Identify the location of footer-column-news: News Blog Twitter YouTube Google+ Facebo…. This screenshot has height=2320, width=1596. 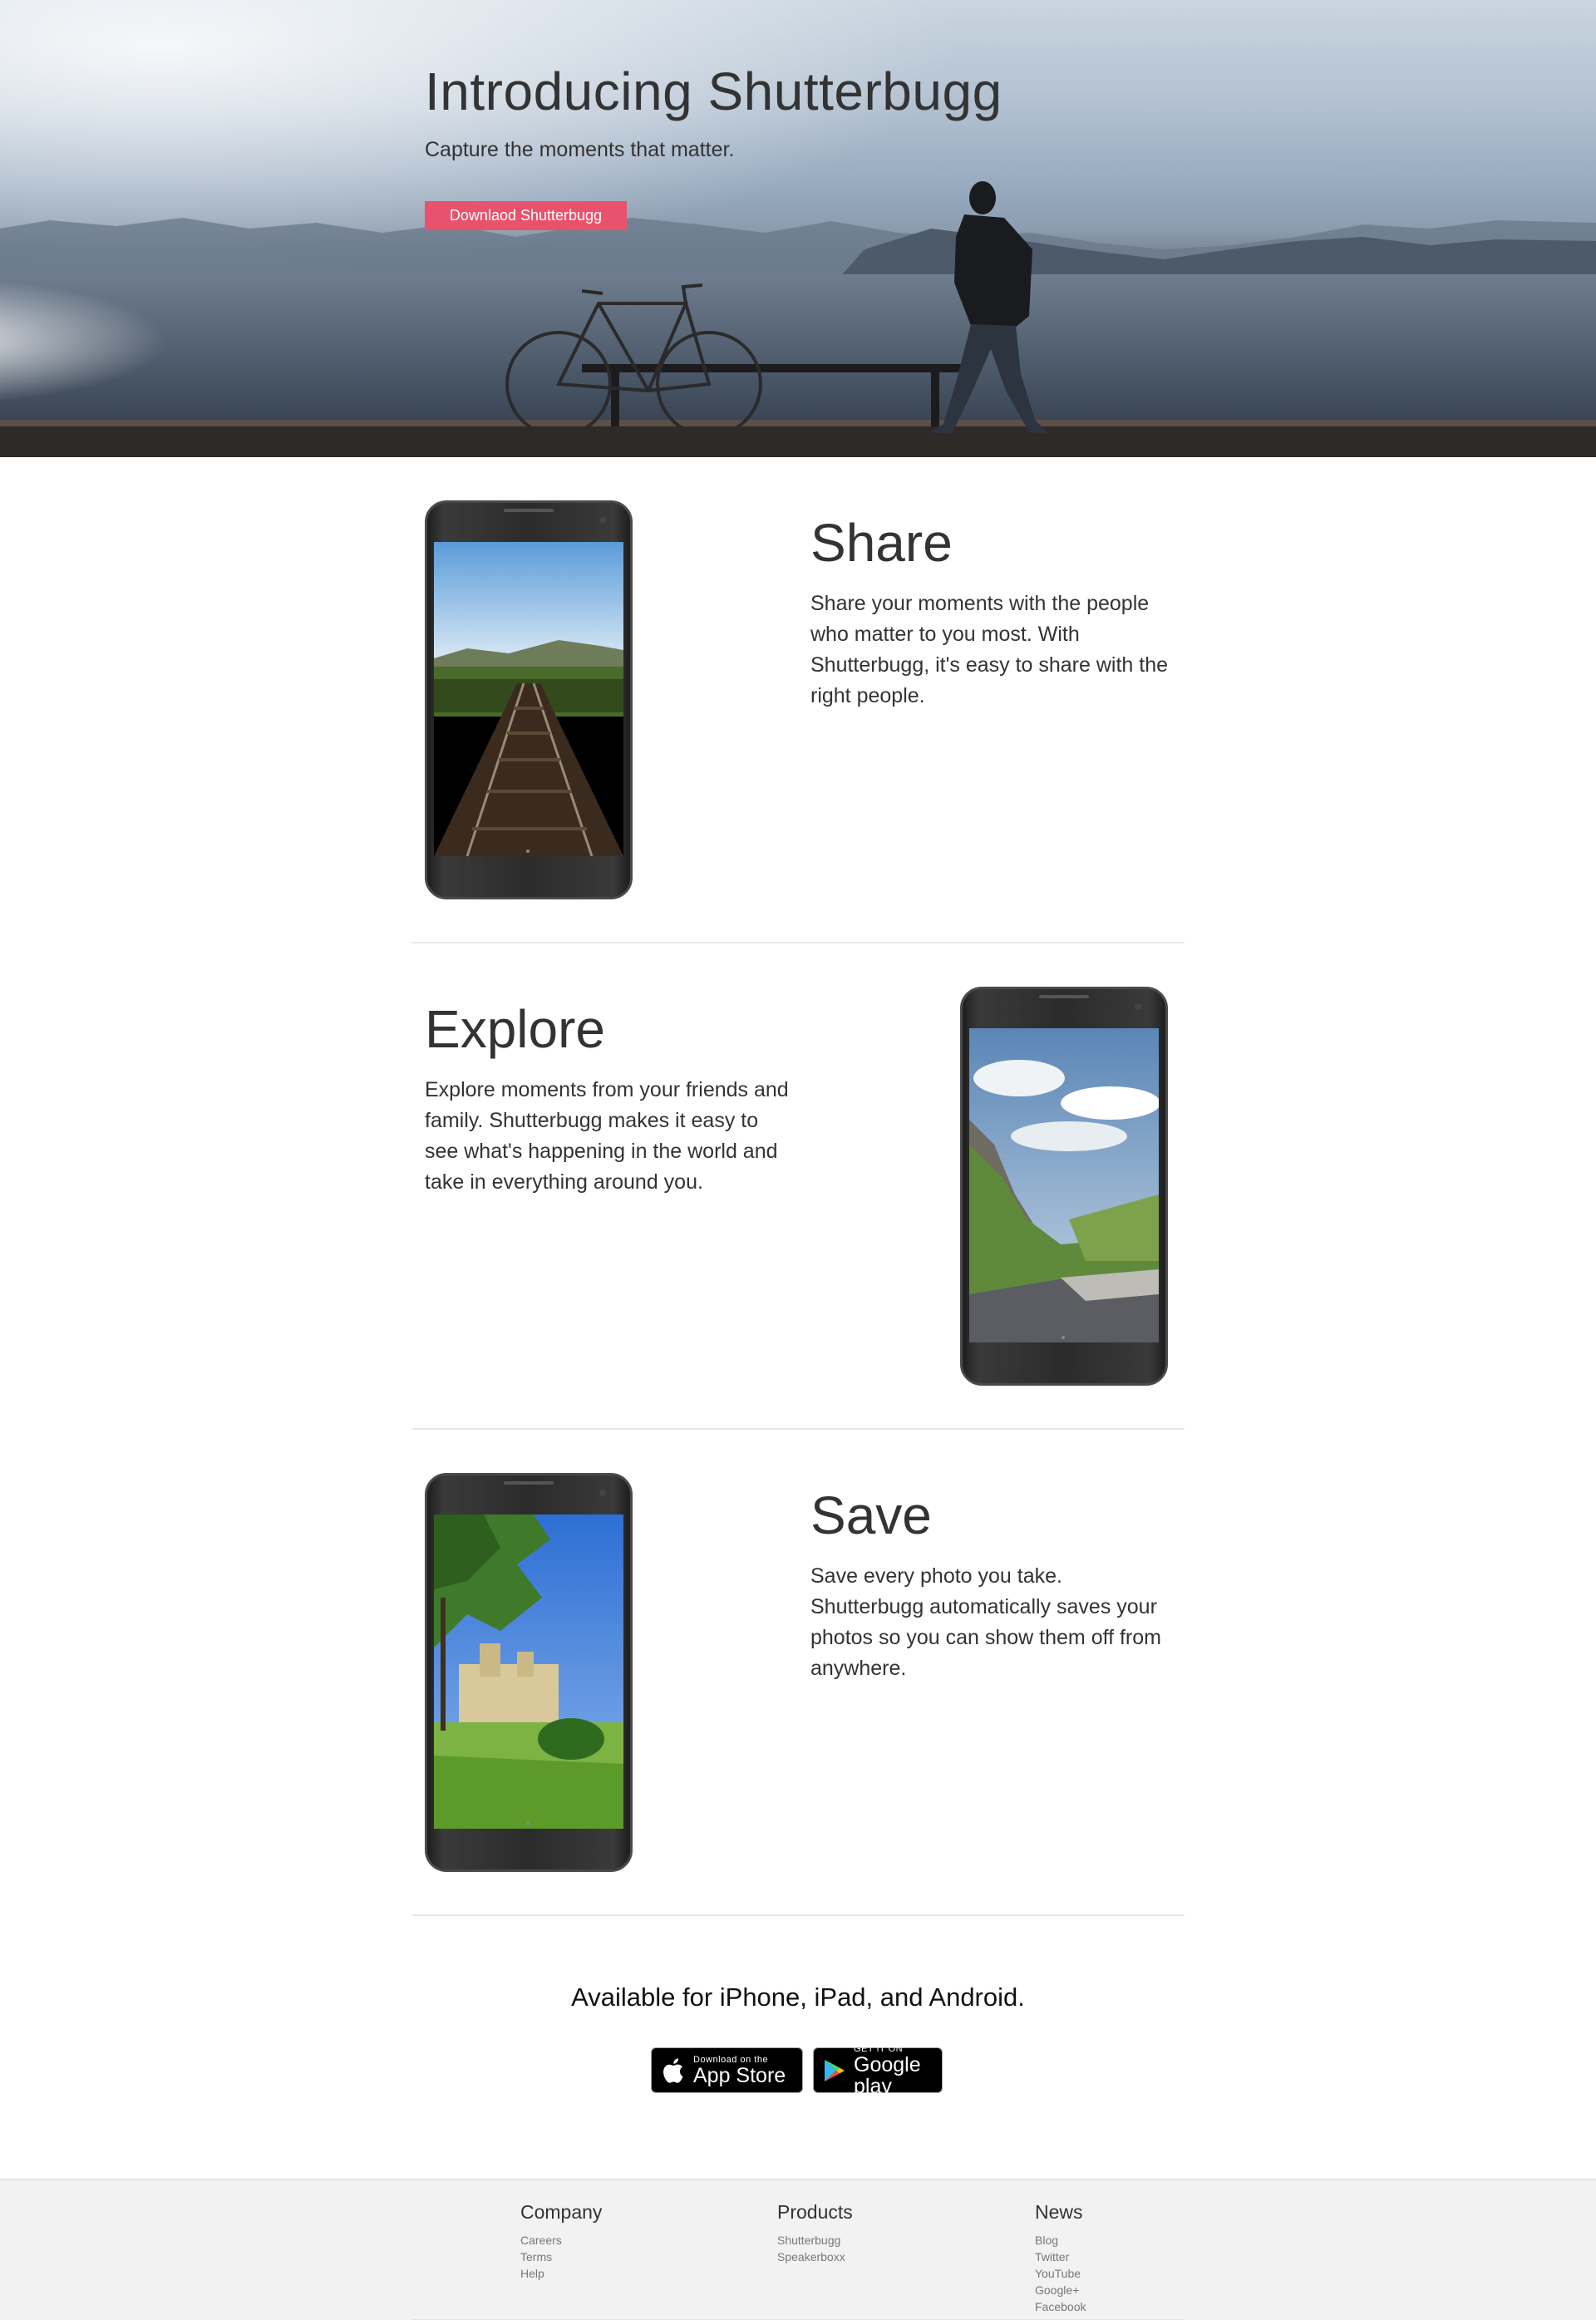
(1060, 2258).